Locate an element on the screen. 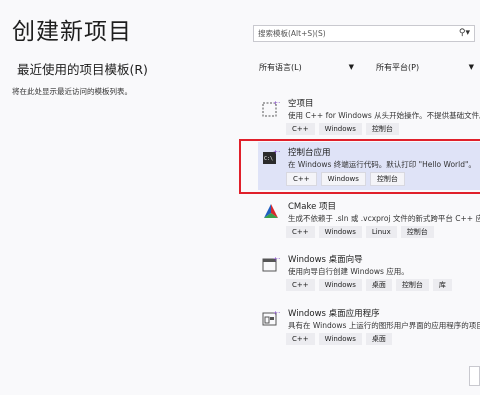 This screenshot has width=480, height=395. language-filter-dropdown: 所有语言(L) ▼ is located at coordinates (305, 67).